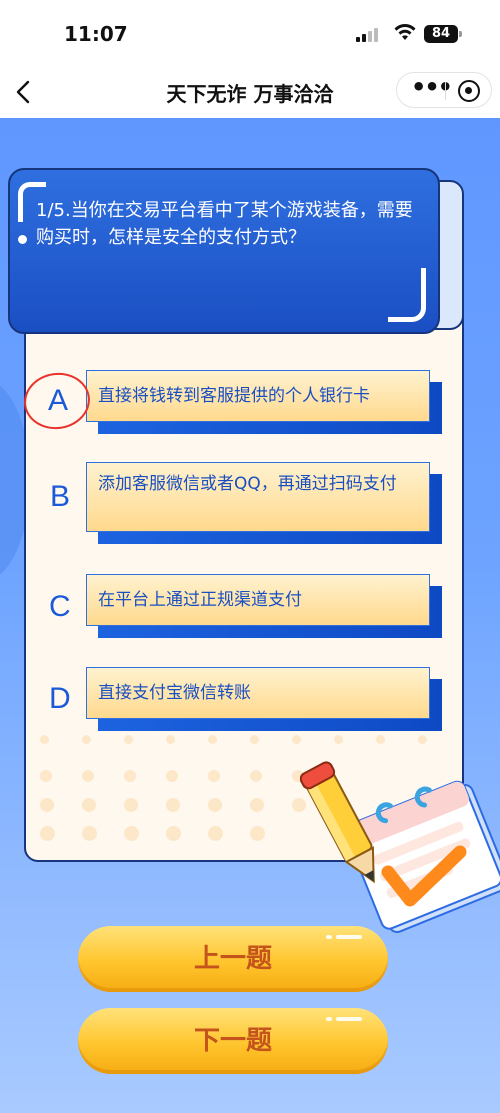 This screenshot has width=500, height=1113. Describe the element at coordinates (250, 92) in the screenshot. I see `nav-bar: 天下无诈 万事洽洽 •••` at that location.